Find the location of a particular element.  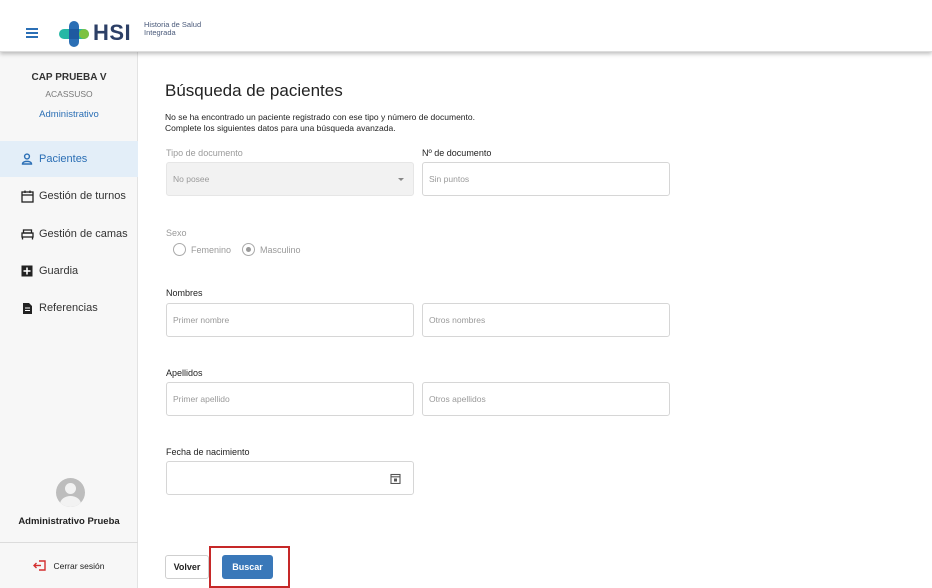

surnames-label: Apellidos is located at coordinates (184, 373).